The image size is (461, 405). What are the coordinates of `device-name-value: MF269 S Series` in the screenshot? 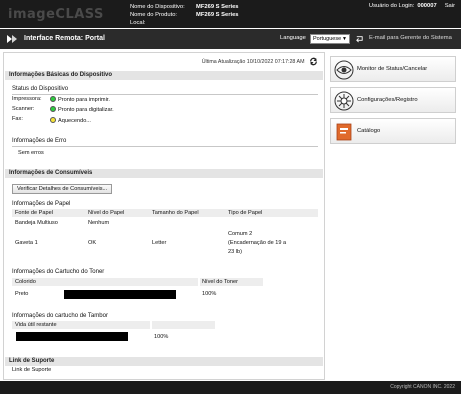 It's located at (217, 7).